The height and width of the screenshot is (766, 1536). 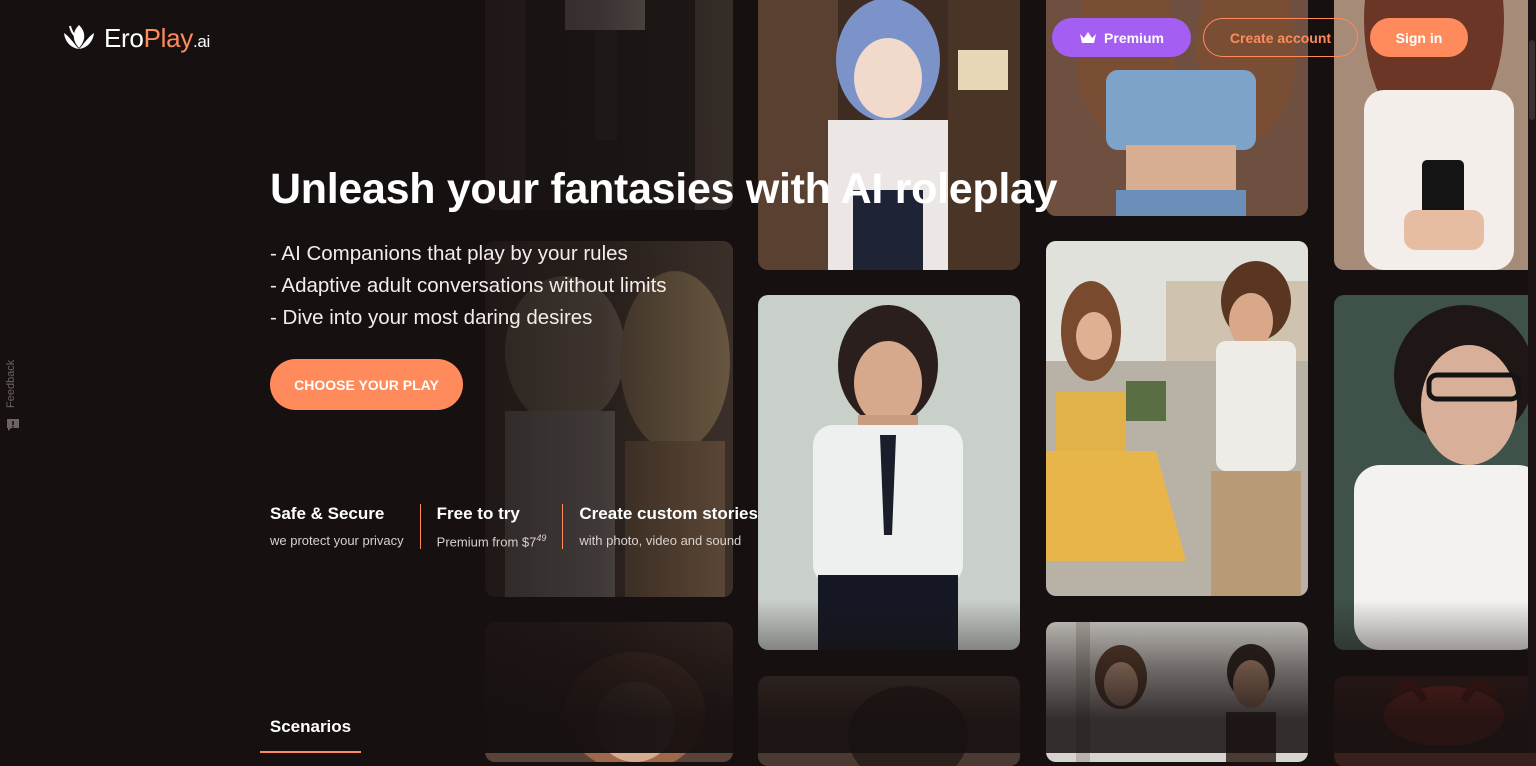 What do you see at coordinates (1419, 37) in the screenshot?
I see `sign-in-button: Sign in` at bounding box center [1419, 37].